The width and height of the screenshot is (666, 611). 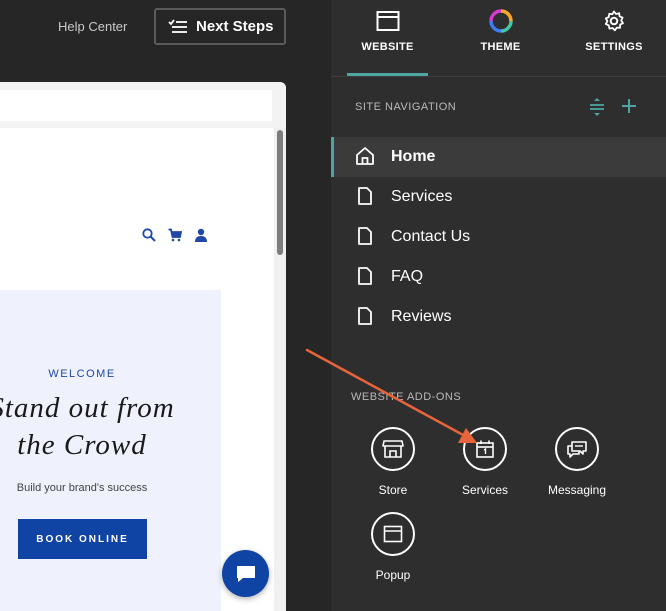 What do you see at coordinates (614, 38) in the screenshot?
I see `tab-settings: SETTINGS` at bounding box center [614, 38].